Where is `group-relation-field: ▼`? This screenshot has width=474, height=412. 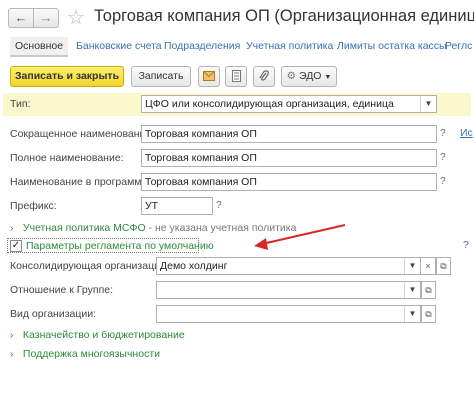
group-relation-field: ▼ is located at coordinates (288, 290).